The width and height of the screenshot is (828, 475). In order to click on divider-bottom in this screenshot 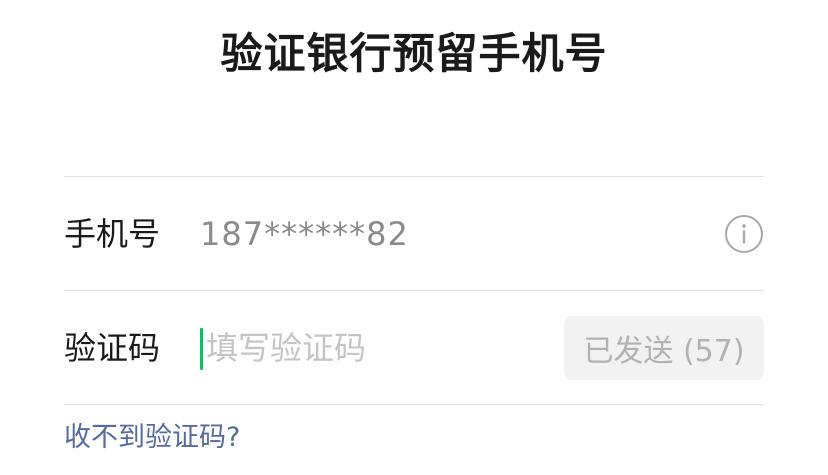, I will do `click(414, 404)`.